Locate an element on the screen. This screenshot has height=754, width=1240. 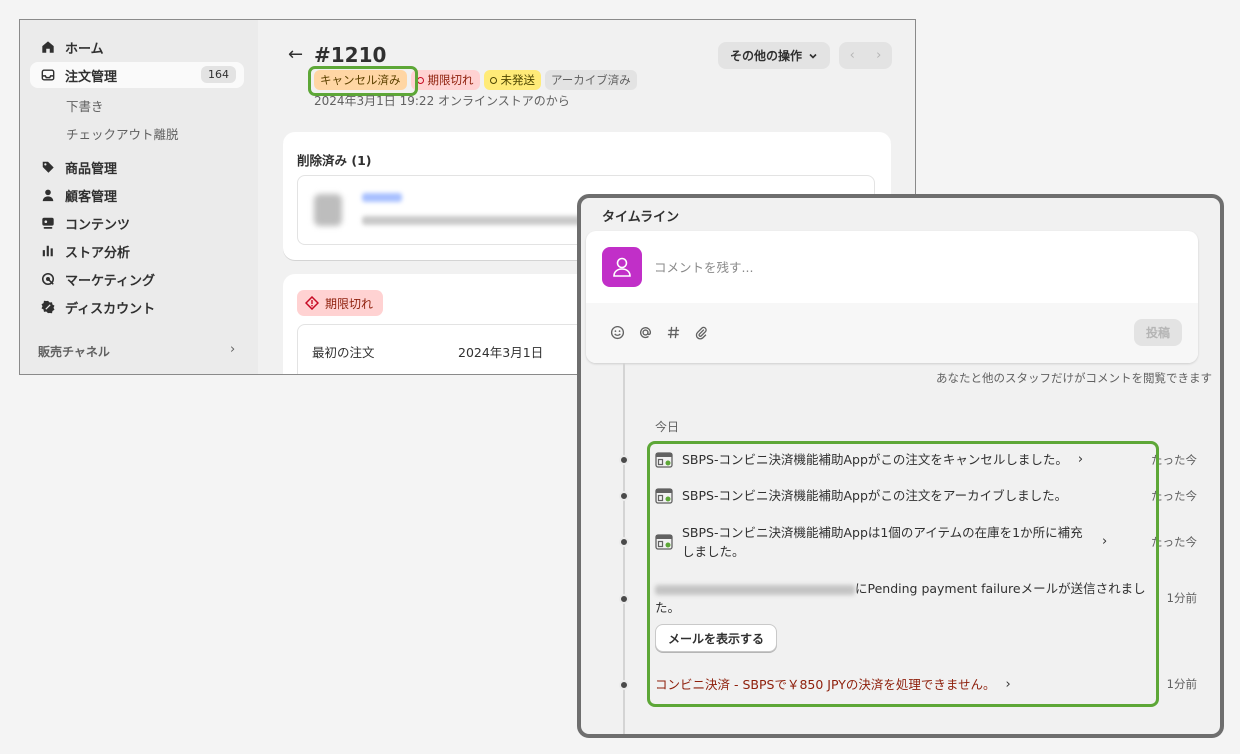
attachment-icon is located at coordinates (701, 332).